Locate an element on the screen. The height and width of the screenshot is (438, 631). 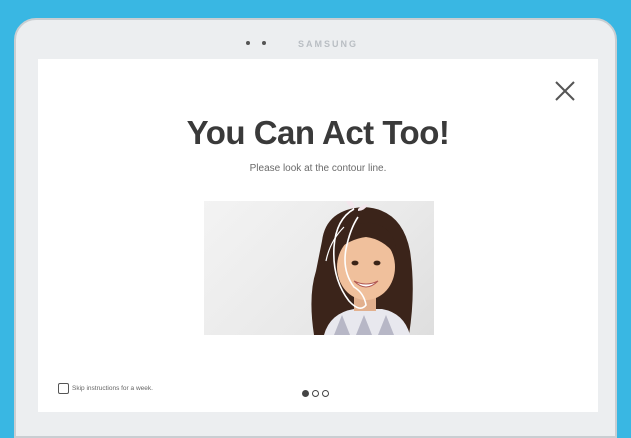
camera-dot is located at coordinates (264, 43).